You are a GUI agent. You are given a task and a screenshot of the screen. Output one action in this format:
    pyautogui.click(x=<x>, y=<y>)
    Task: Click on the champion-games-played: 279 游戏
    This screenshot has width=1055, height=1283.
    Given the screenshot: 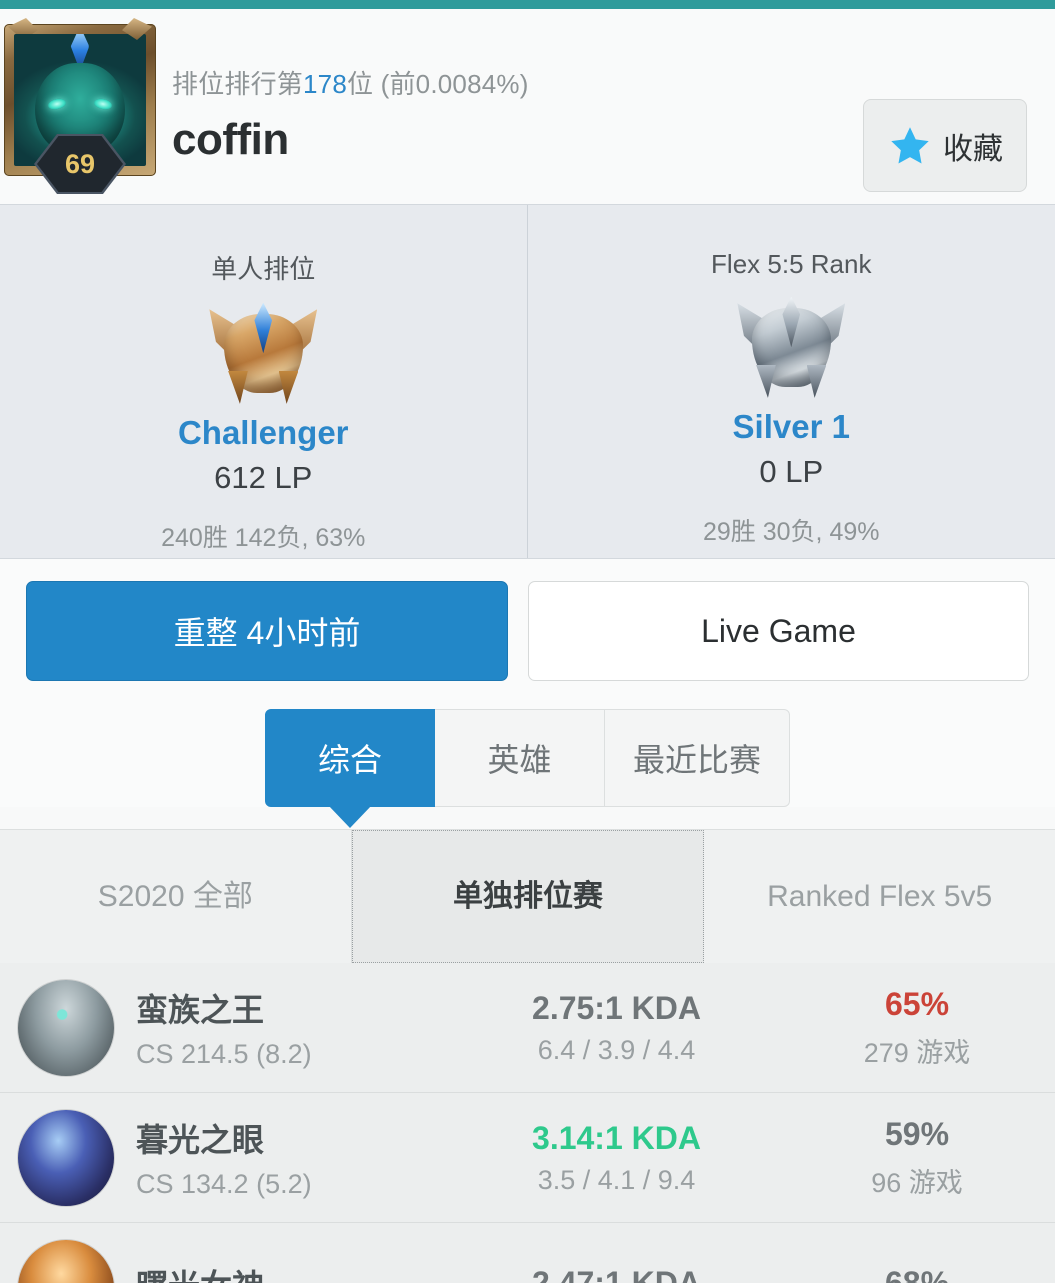 What is the action you would take?
    pyautogui.click(x=917, y=1052)
    